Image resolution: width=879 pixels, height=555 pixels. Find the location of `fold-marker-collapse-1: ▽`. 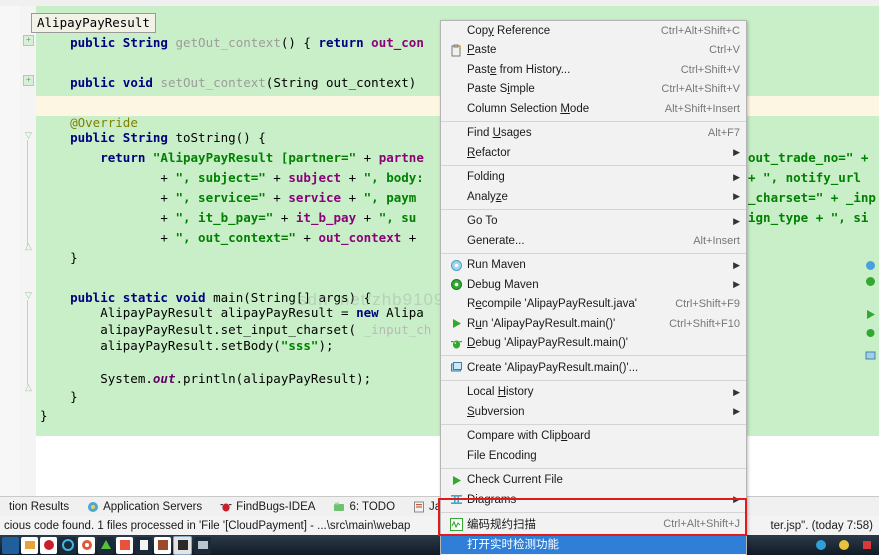

fold-marker-collapse-1: ▽ is located at coordinates (28, 135).